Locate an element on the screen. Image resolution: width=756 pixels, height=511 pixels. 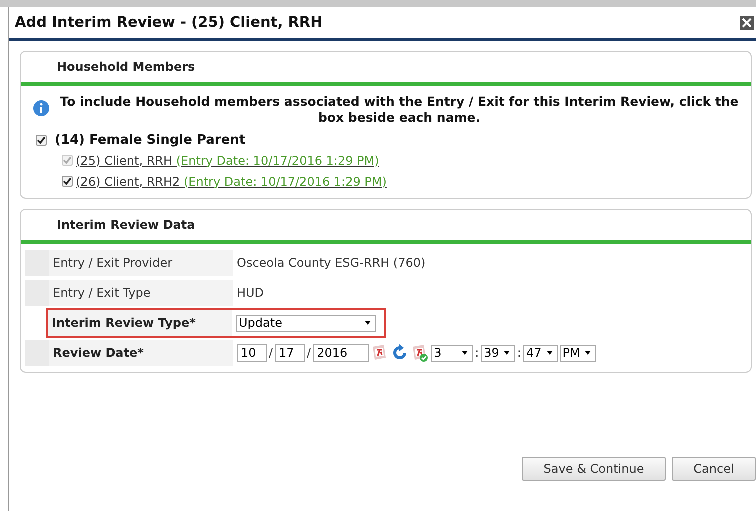
save-continue-button: Save & Continue is located at coordinates (594, 469).